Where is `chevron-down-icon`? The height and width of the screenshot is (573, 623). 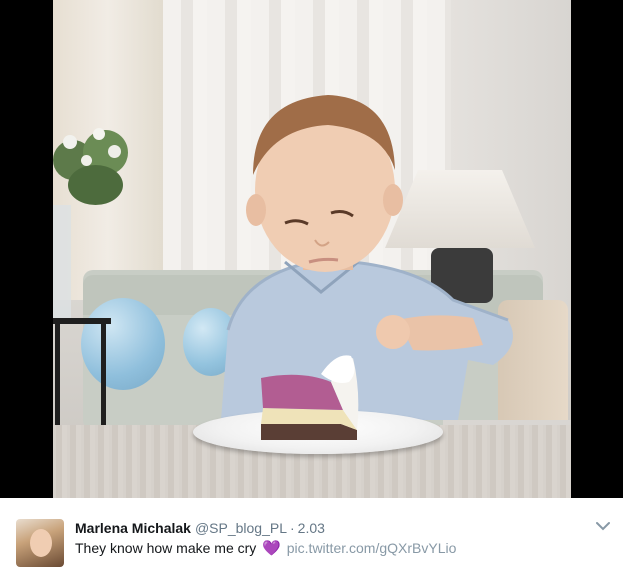 chevron-down-icon is located at coordinates (603, 526).